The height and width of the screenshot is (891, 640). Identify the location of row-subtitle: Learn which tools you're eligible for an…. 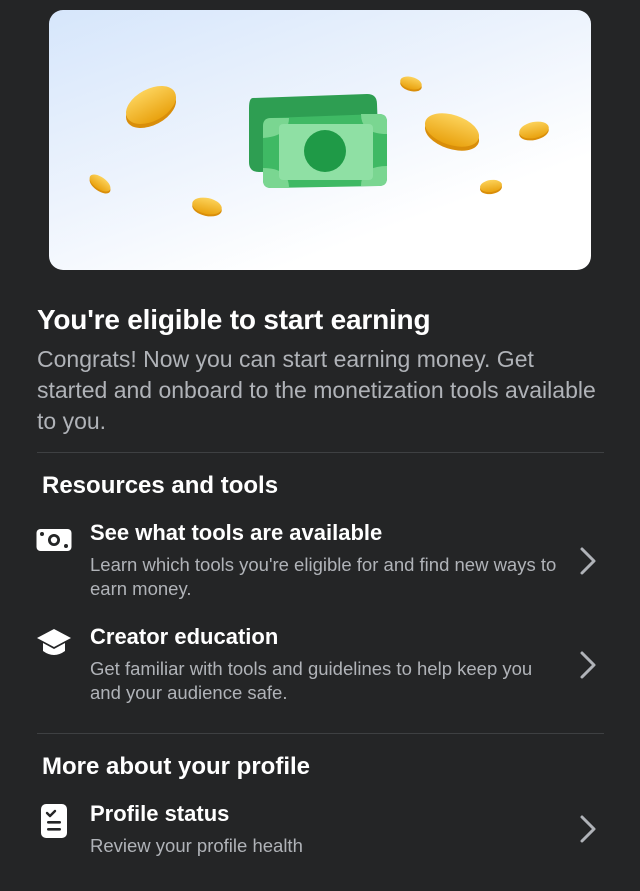
(323, 576).